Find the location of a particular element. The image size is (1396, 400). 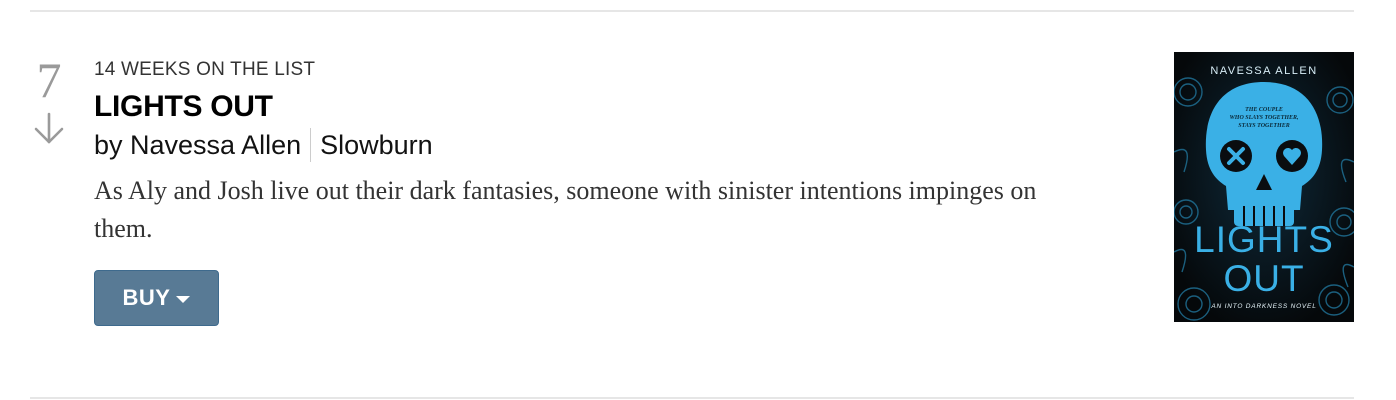

weeks-on-list: 14 WEEKS ON THE LIST is located at coordinates (205, 69).